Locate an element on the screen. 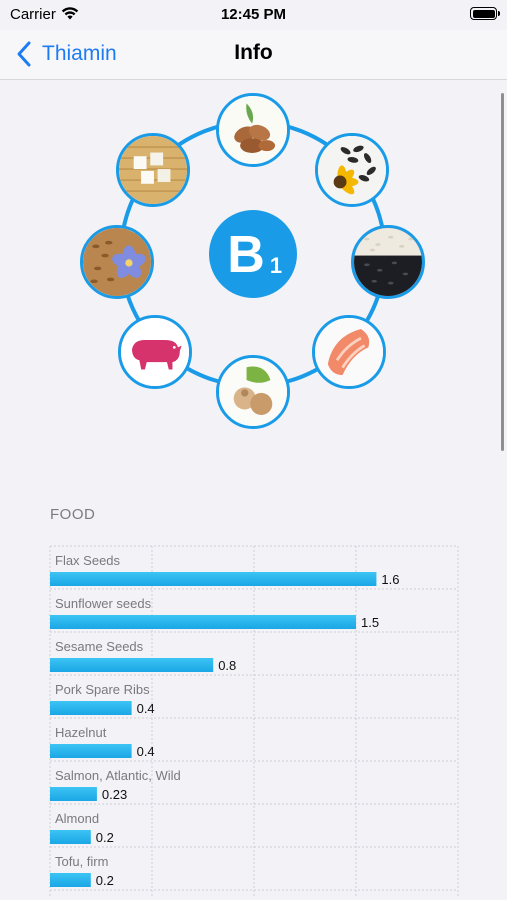  bar-category-label: Sesame Seeds is located at coordinates (99, 646).